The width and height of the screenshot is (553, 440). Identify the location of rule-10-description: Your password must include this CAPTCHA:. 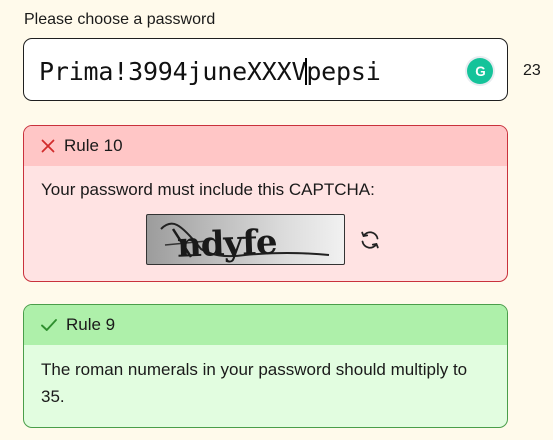
(208, 189).